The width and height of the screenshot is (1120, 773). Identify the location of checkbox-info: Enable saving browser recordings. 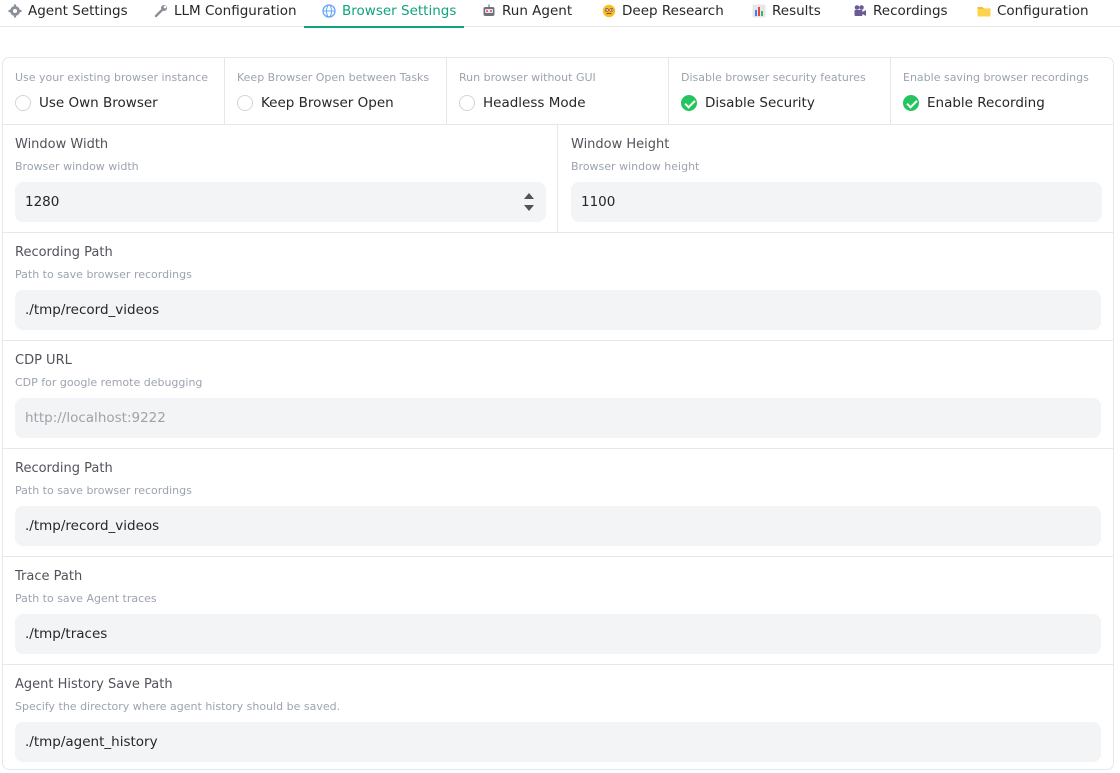
(996, 77).